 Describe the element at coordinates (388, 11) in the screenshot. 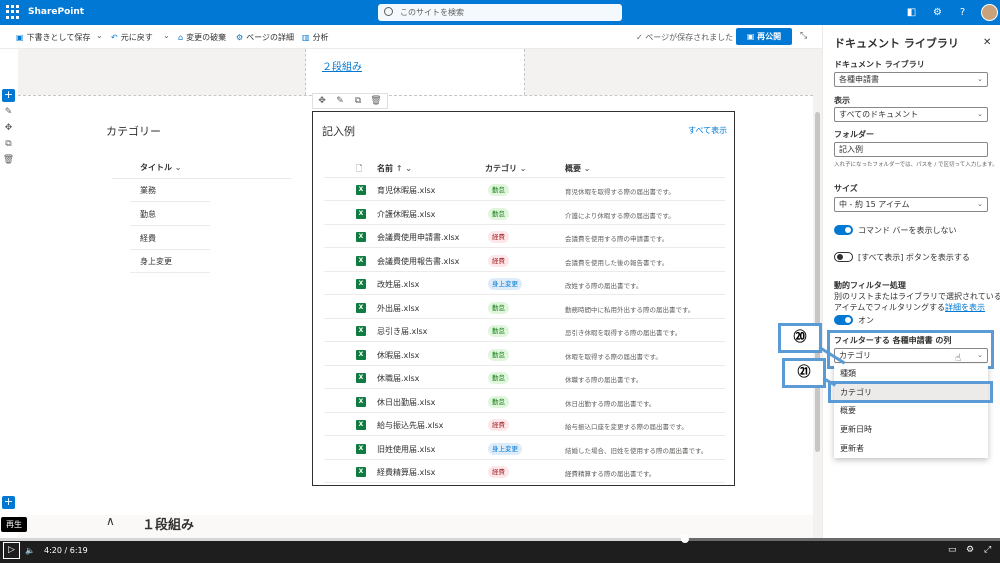

I see `search-icon` at that location.